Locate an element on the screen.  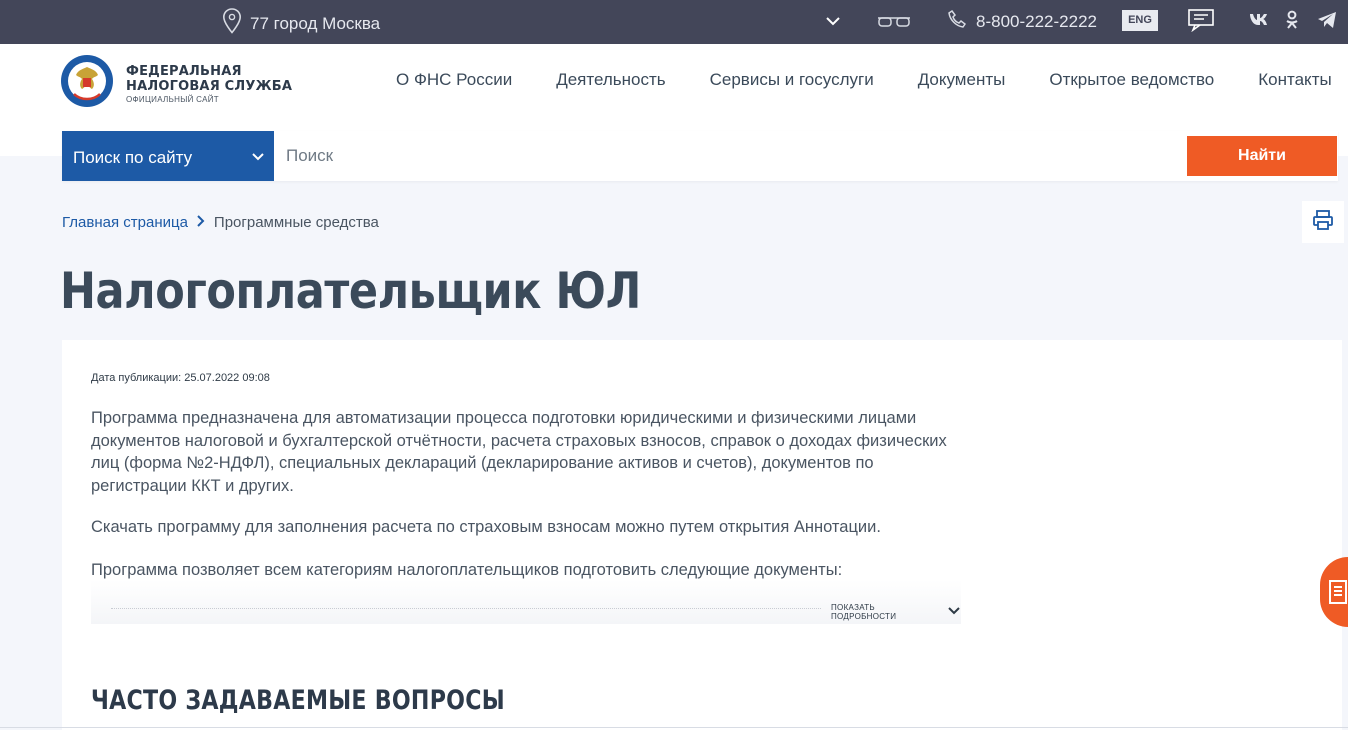
nav-item-about: О ФНС России is located at coordinates (454, 80).